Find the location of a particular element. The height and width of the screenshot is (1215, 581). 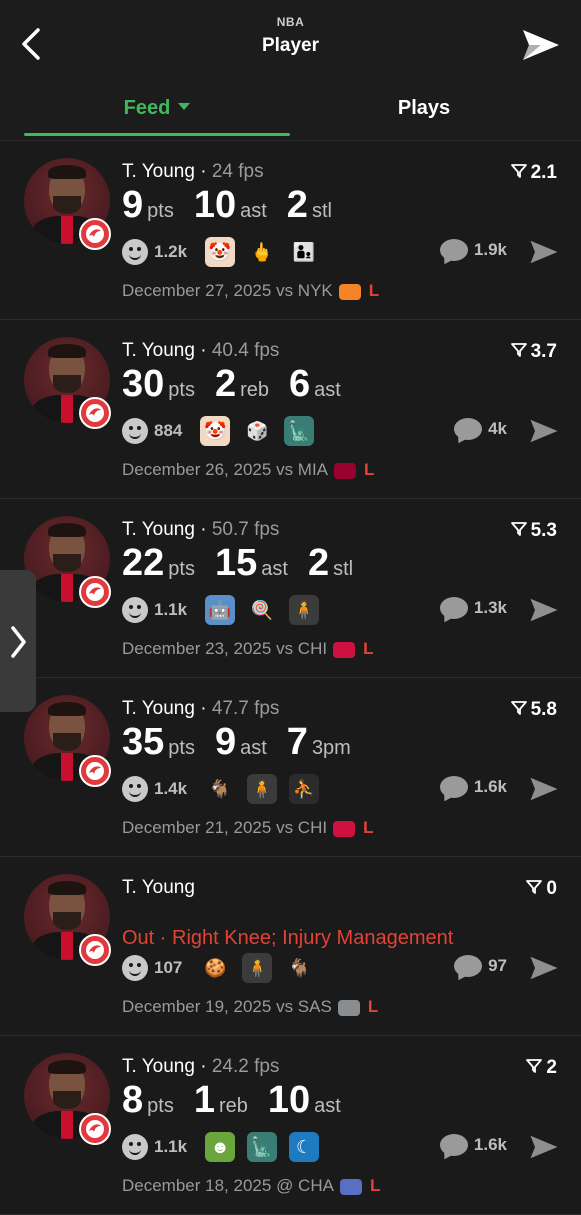

lollipop-emoji: 🍭 is located at coordinates (262, 610).